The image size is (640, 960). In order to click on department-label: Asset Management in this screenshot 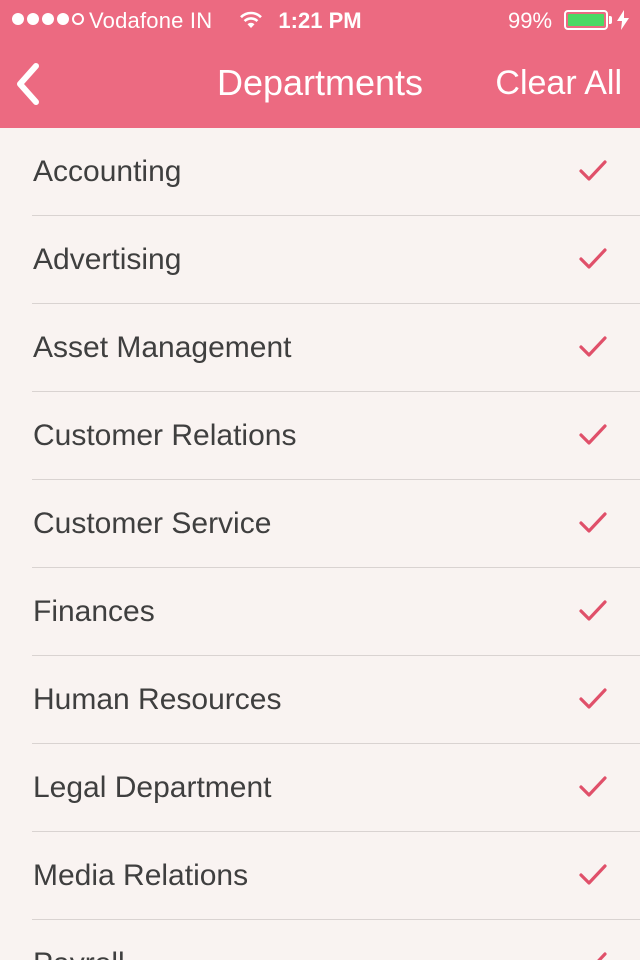, I will do `click(162, 347)`.